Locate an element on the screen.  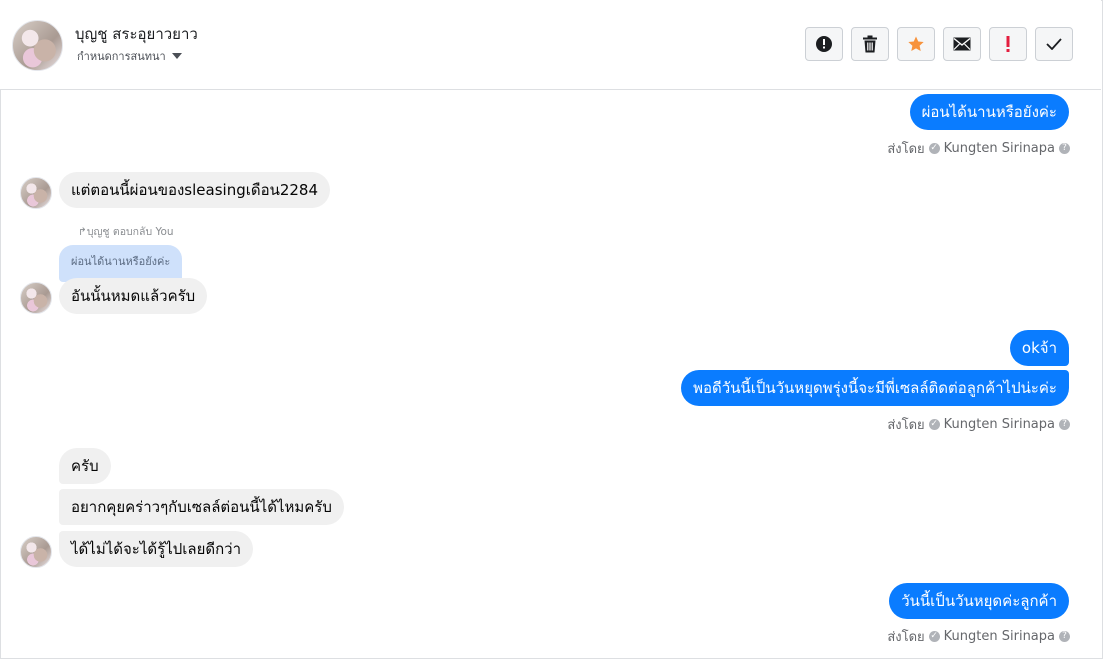
report-button is located at coordinates (824, 44).